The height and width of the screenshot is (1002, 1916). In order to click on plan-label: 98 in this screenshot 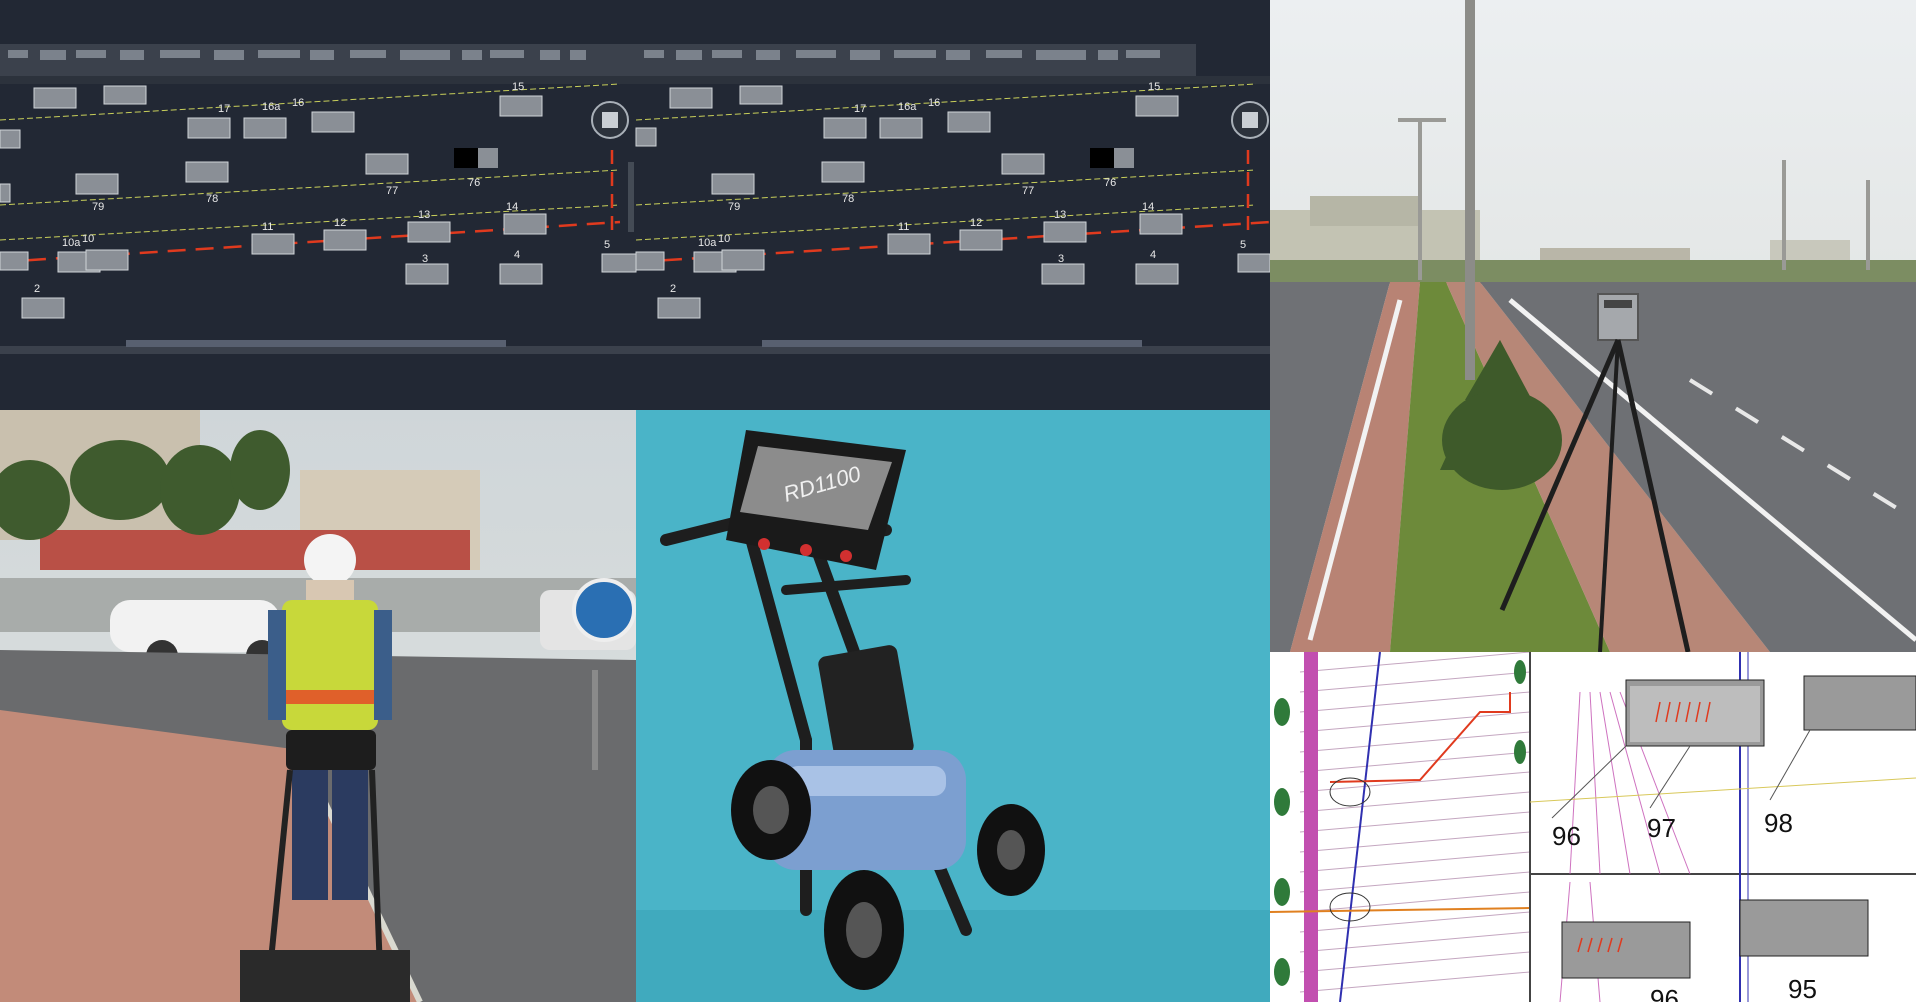, I will do `click(1778, 823)`.